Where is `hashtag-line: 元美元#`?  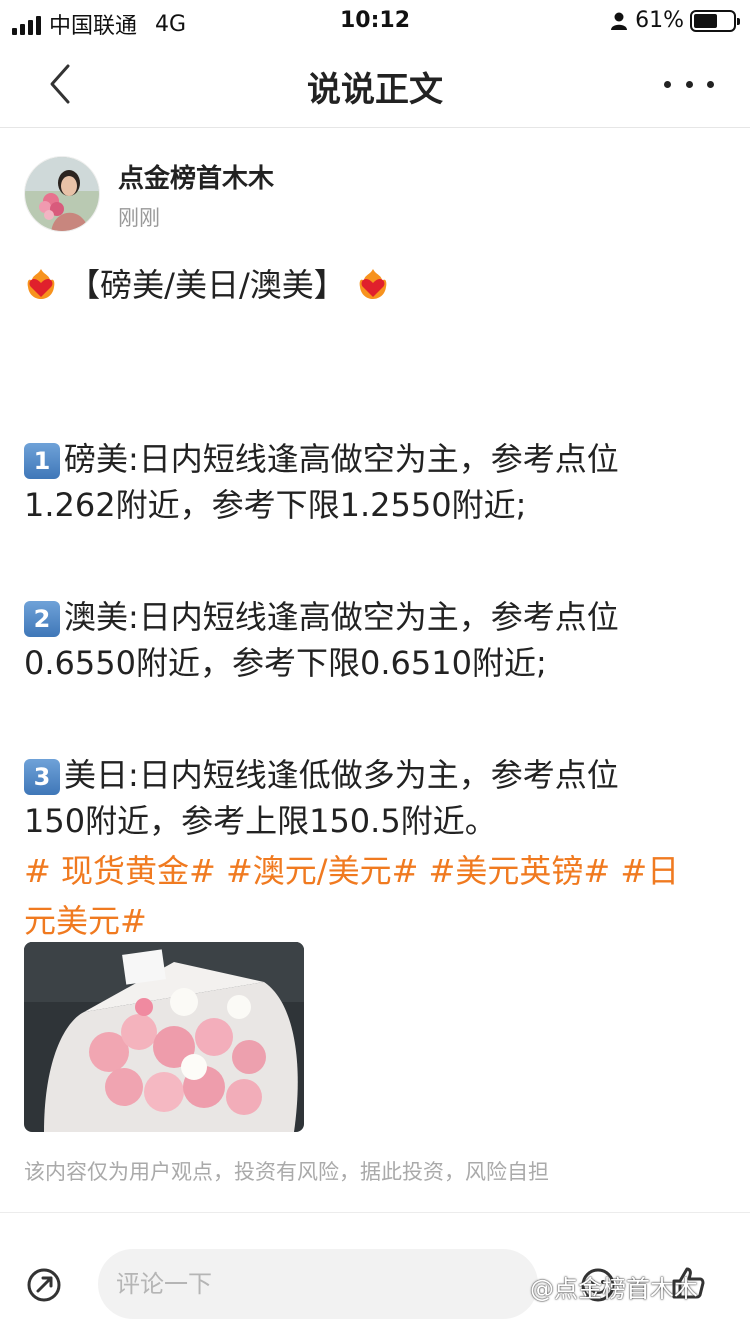 hashtag-line: 元美元# is located at coordinates (376, 921).